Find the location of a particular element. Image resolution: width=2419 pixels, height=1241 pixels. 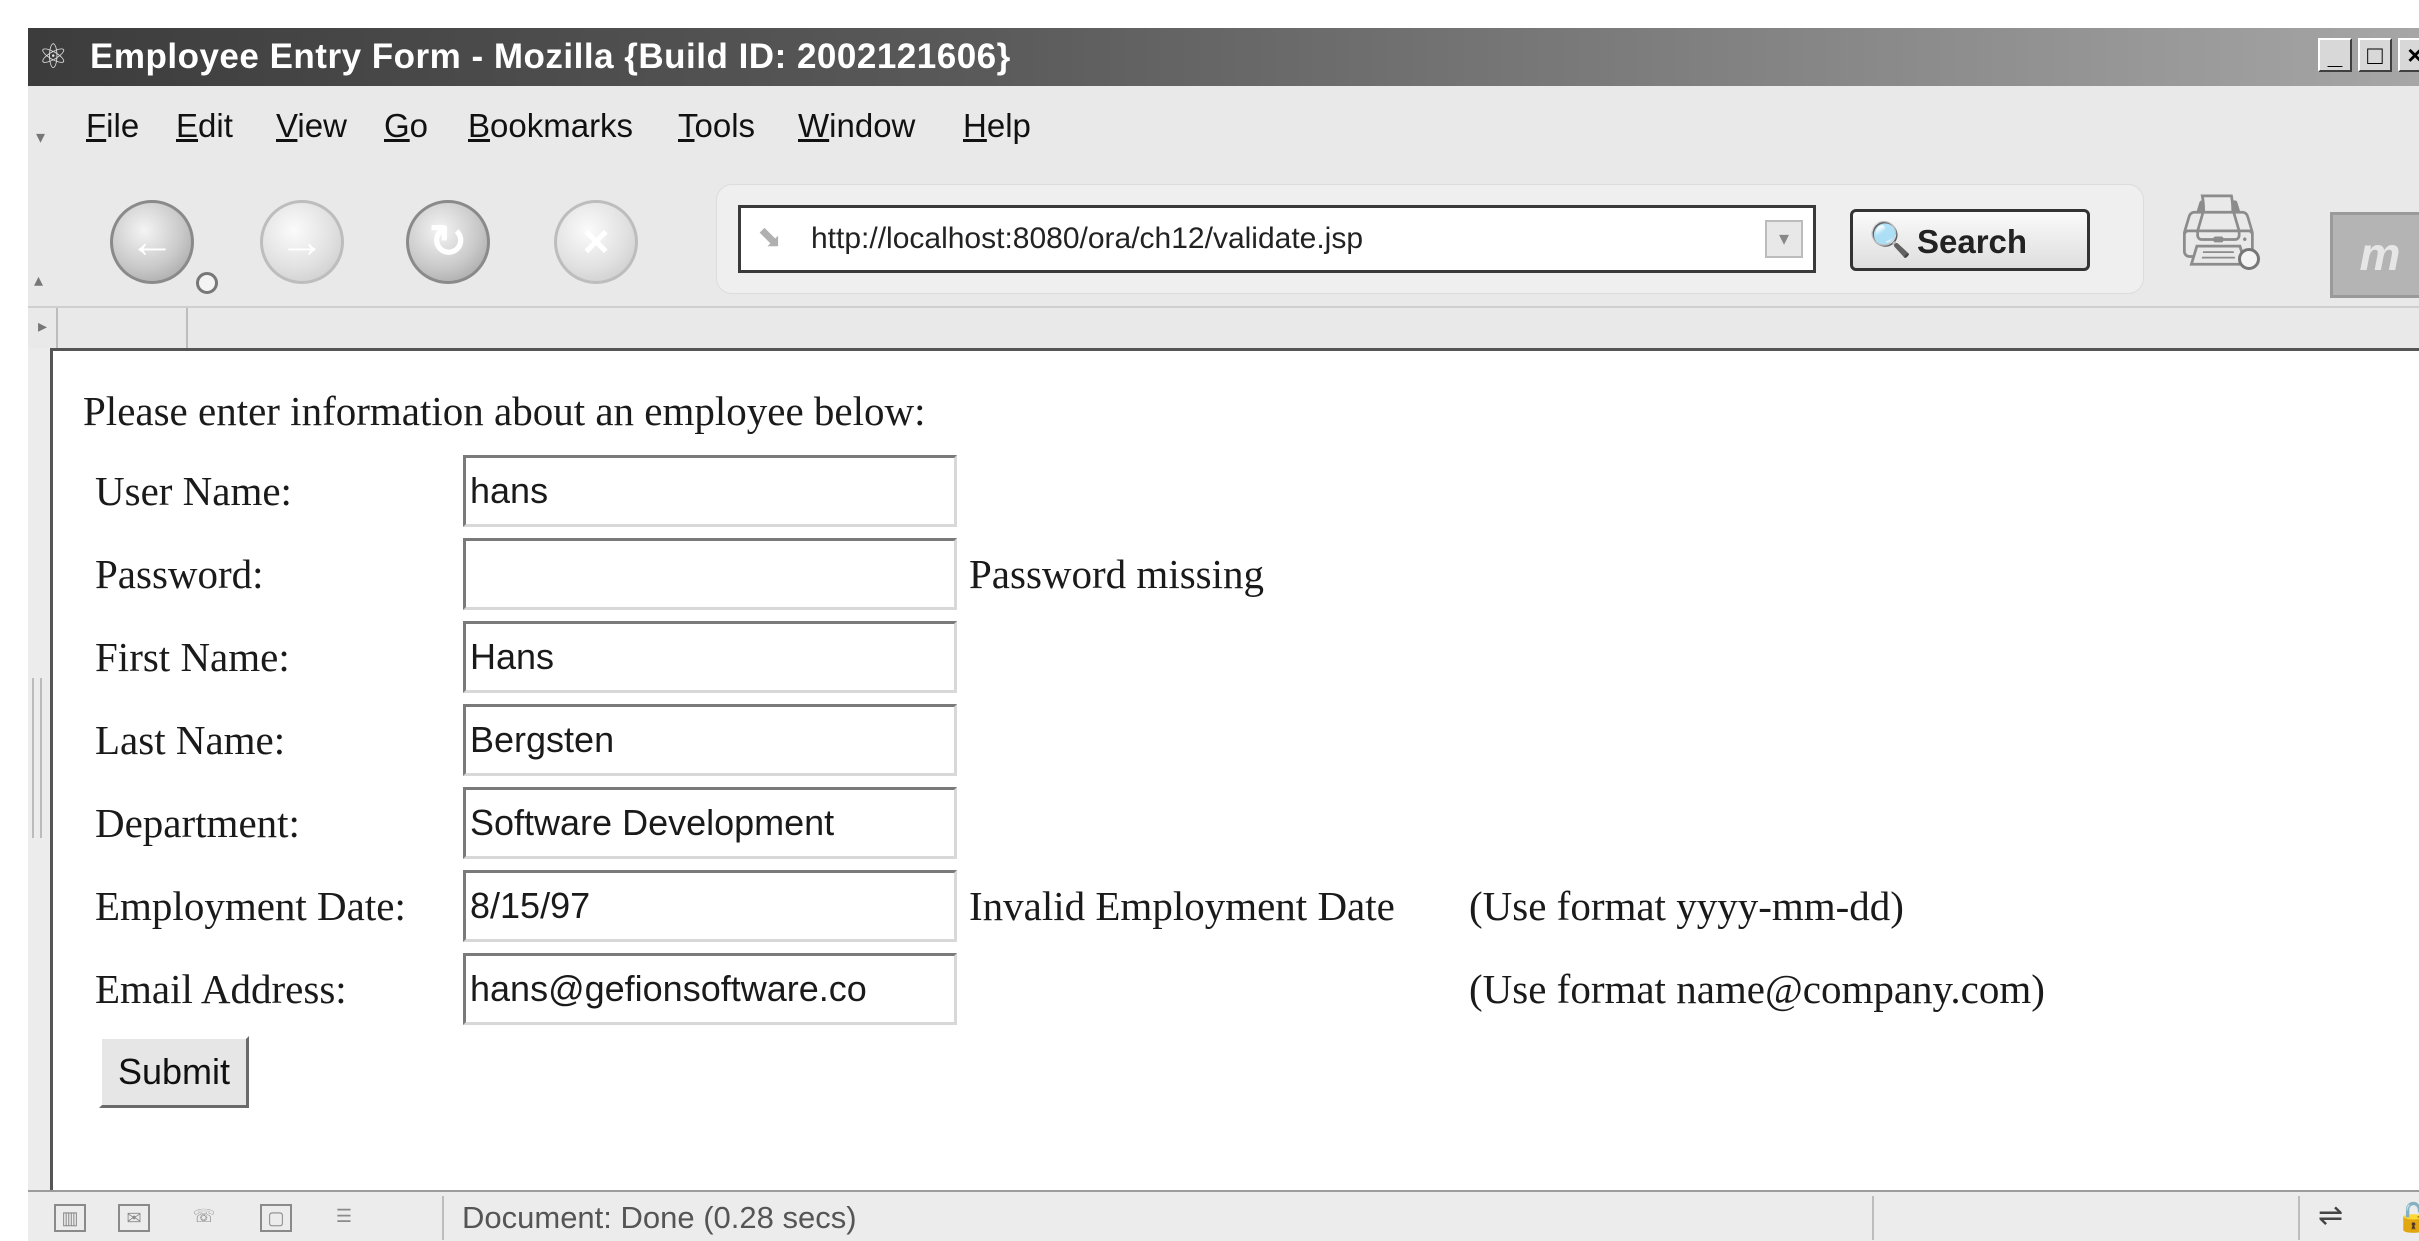

mail-icon: ✉ is located at coordinates (134, 1218).